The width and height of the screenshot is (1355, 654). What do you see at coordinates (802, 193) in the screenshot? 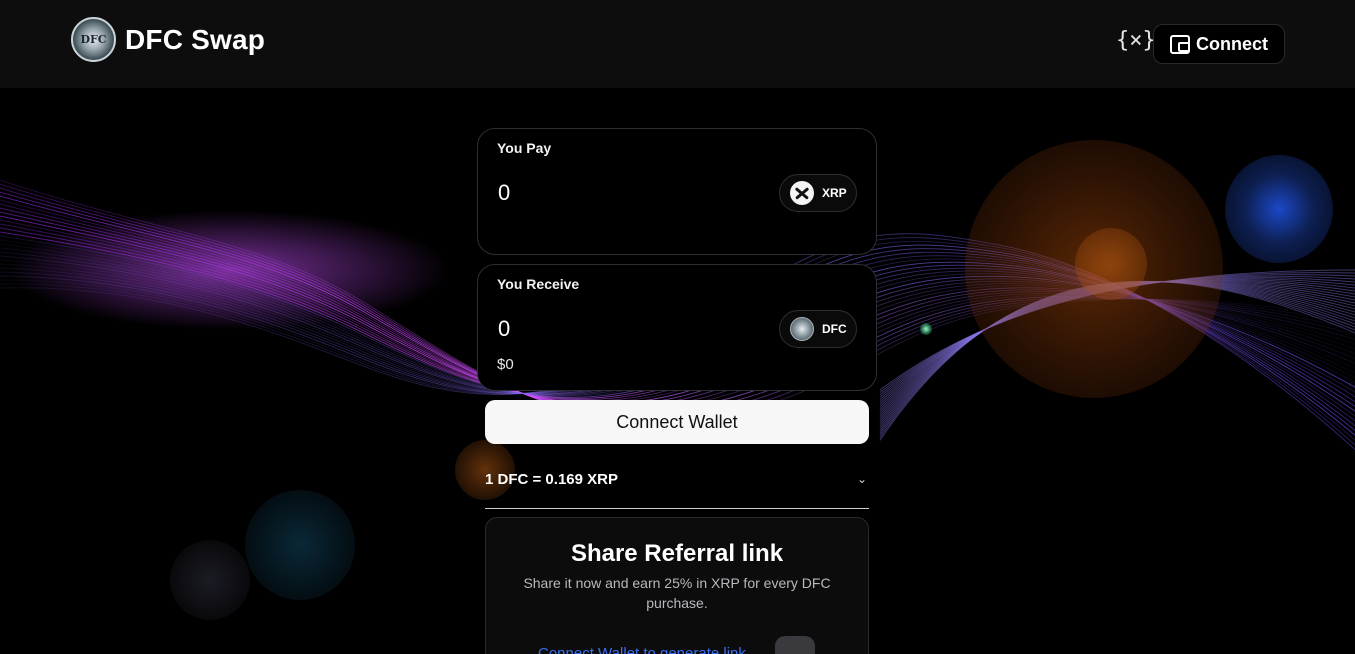
I see `xrp-icon` at bounding box center [802, 193].